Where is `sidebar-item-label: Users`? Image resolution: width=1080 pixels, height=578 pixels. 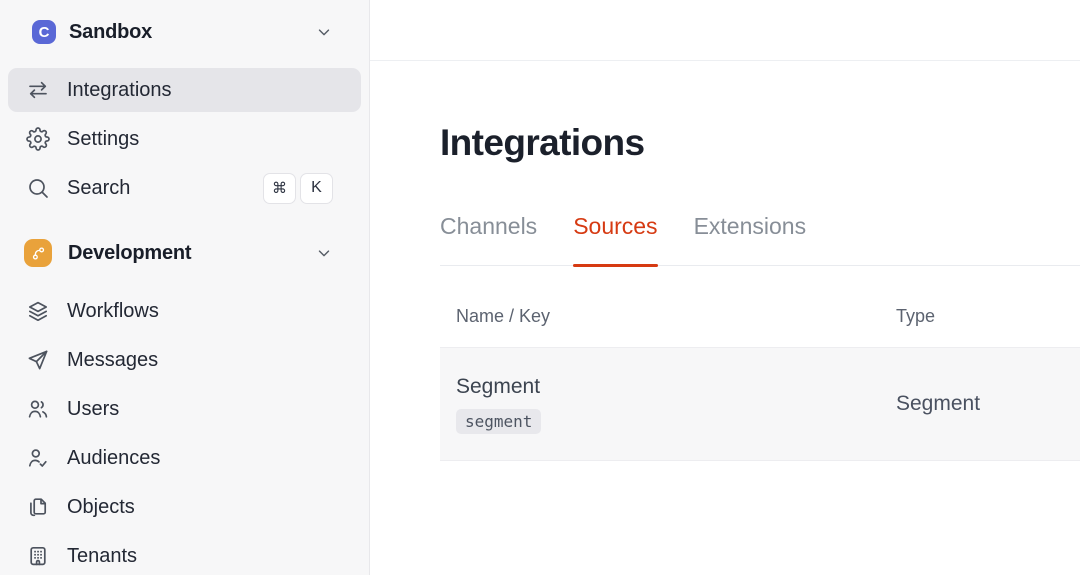
sidebar-item-label: Users is located at coordinates (93, 408).